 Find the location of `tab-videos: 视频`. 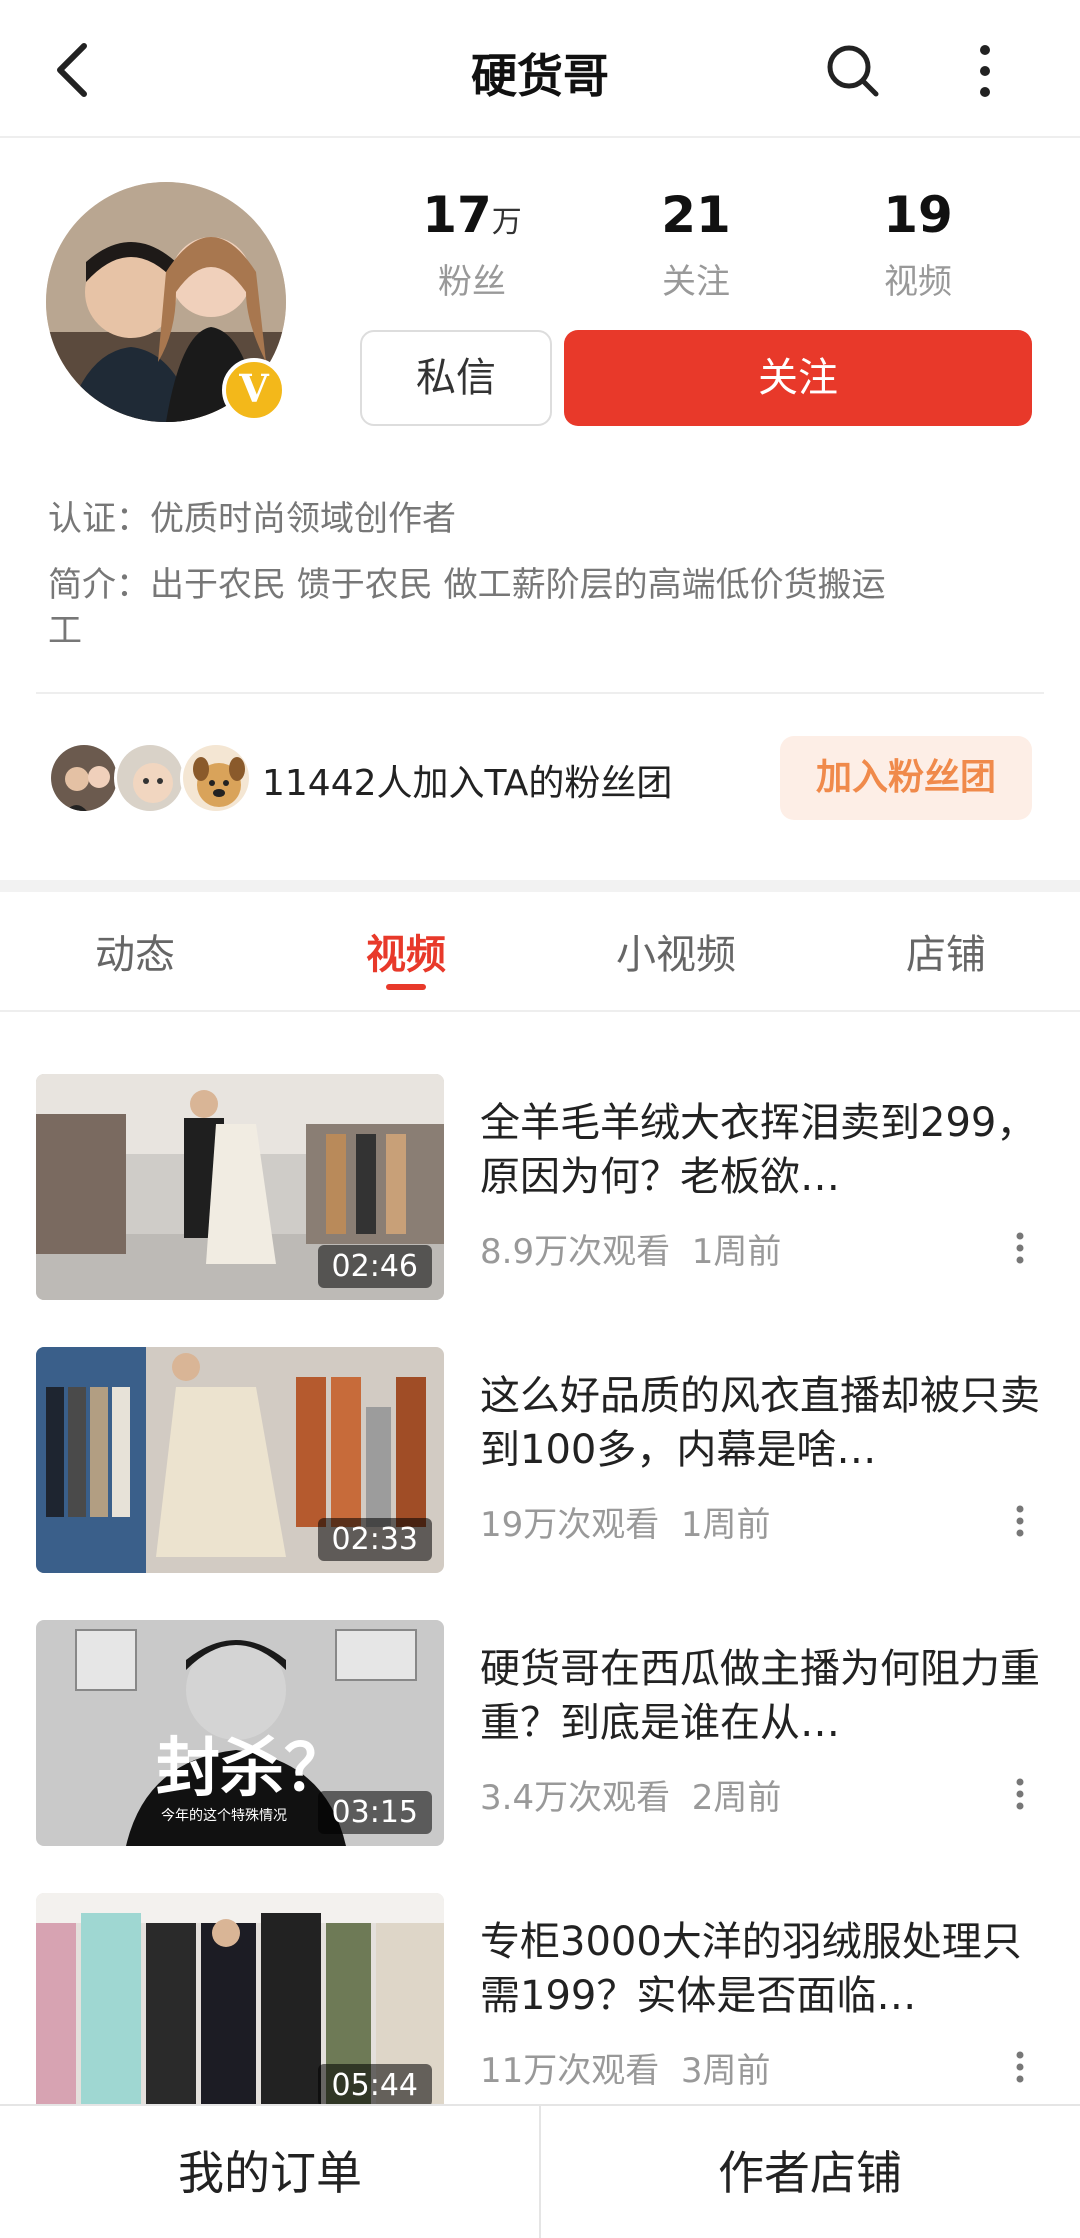

tab-videos: 视频 is located at coordinates (406, 951).